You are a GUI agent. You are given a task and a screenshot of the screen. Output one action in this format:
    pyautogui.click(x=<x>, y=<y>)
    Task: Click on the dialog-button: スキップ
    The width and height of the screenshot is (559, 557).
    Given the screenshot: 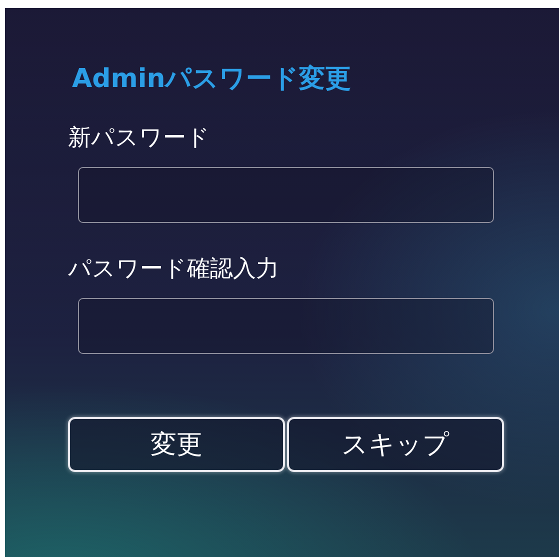 What is the action you would take?
    pyautogui.click(x=395, y=444)
    